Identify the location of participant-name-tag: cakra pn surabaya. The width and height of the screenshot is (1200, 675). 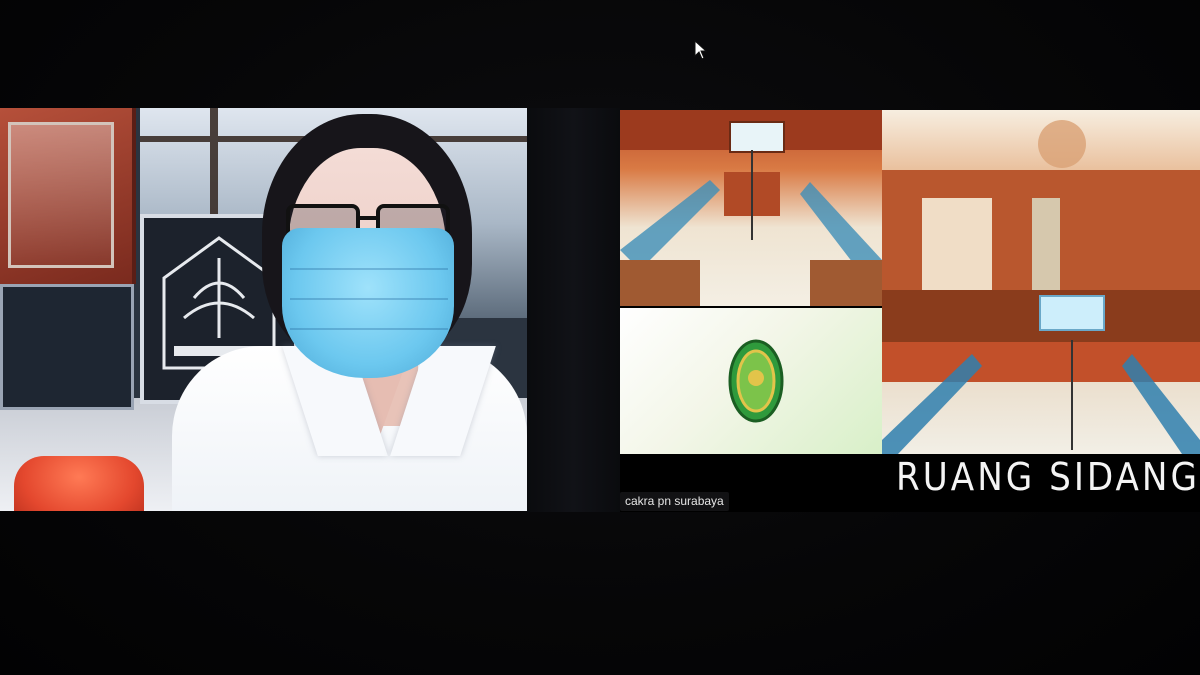
(674, 501).